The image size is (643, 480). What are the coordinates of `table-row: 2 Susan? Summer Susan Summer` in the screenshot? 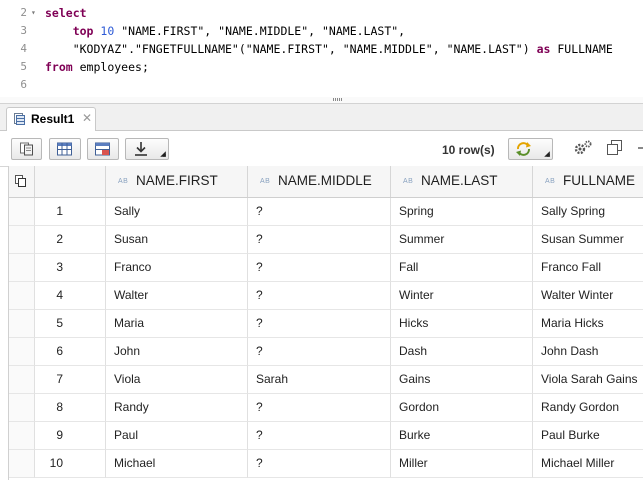 It's located at (326, 240).